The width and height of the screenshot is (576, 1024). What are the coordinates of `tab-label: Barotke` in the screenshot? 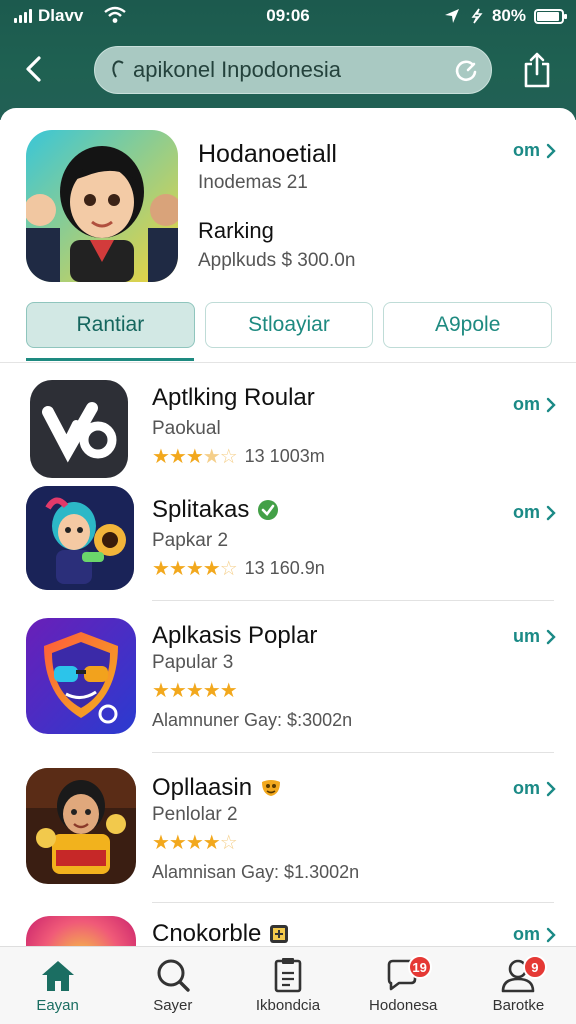 It's located at (518, 1005).